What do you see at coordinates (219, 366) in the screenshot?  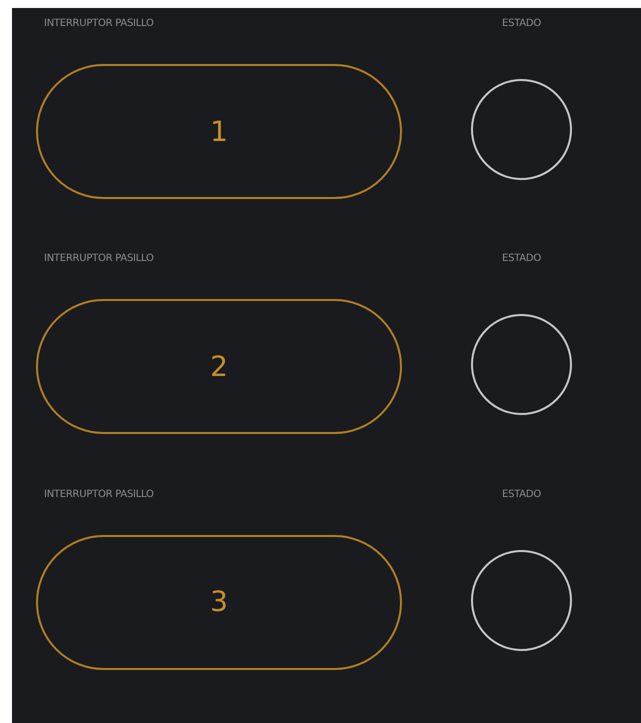 I see `switch-button: 2` at bounding box center [219, 366].